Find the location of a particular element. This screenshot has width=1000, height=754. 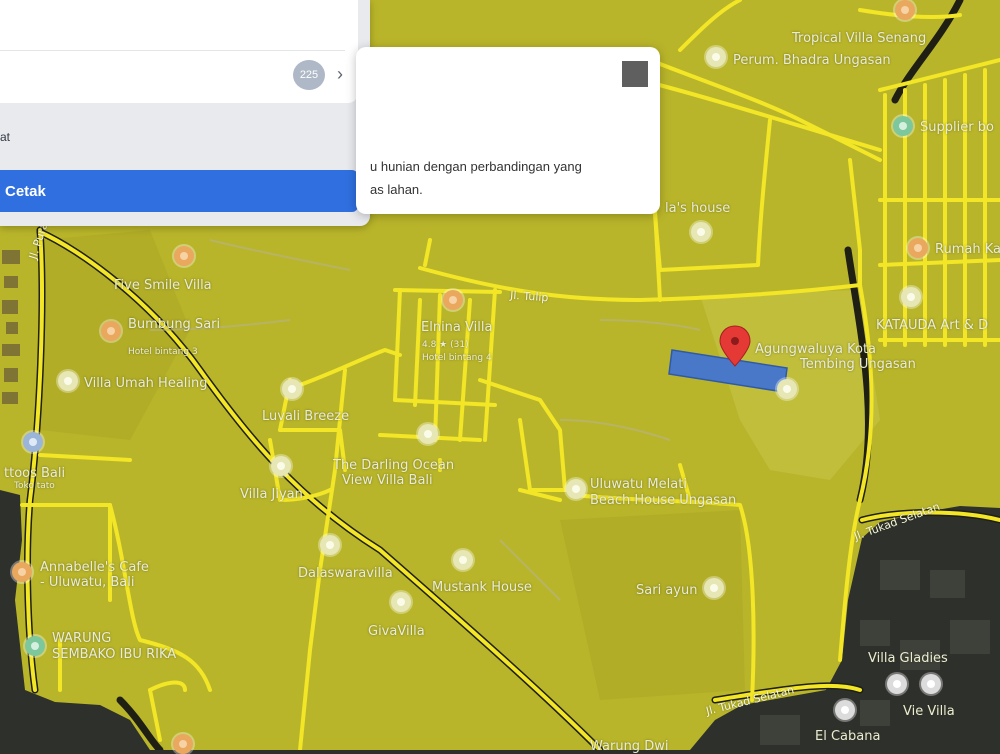

food-pin-icon is located at coordinates (22, 572).